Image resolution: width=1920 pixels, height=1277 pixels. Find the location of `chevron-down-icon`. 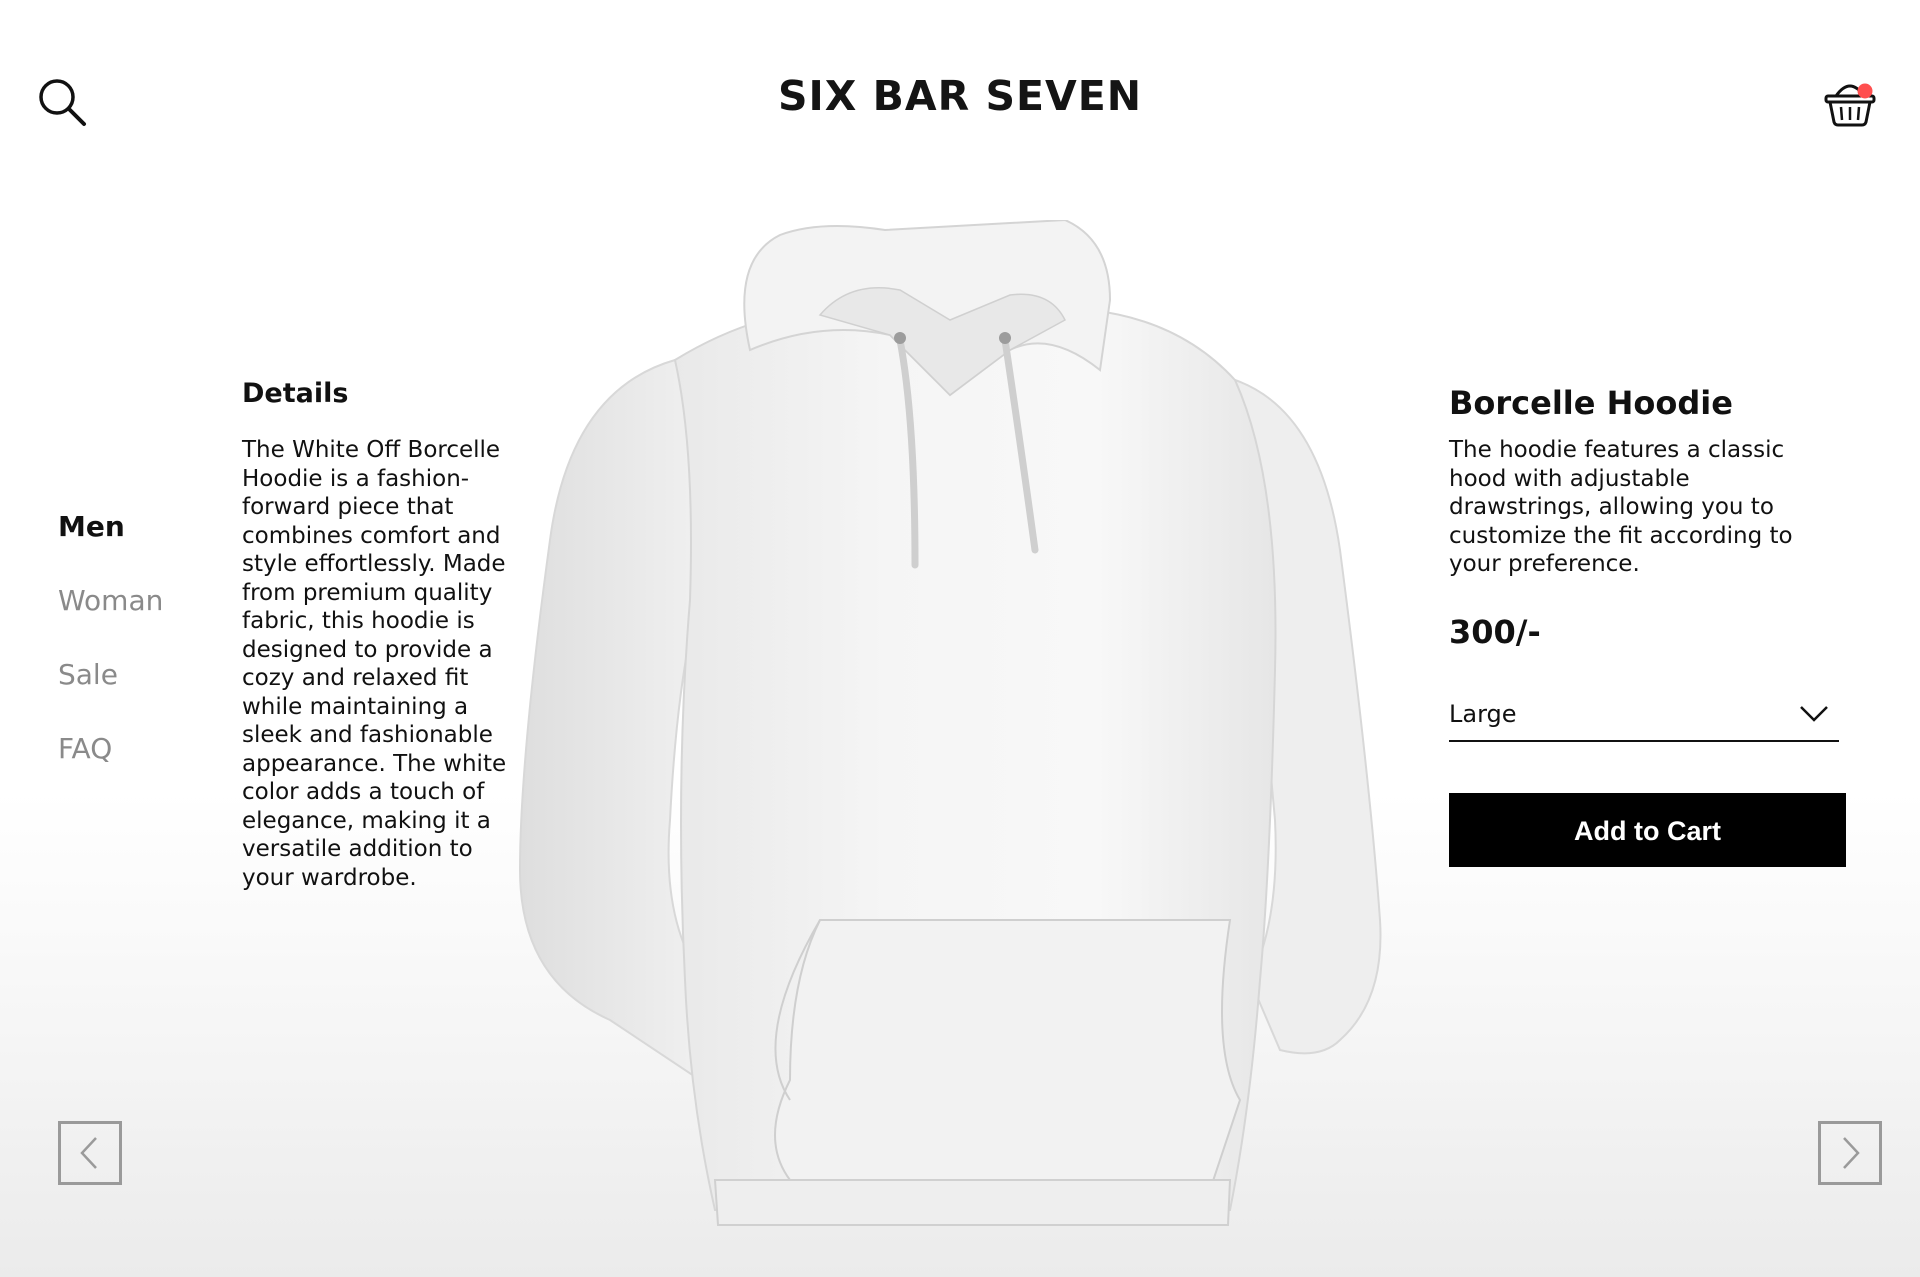

chevron-down-icon is located at coordinates (1814, 714).